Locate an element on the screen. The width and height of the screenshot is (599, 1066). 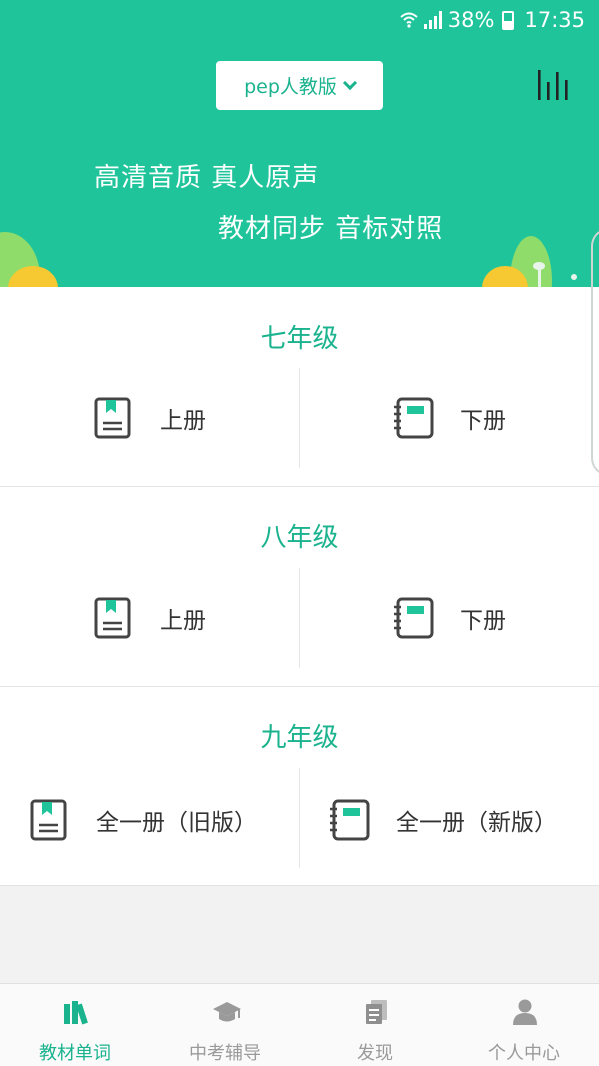
nav-tab-textbook-words: 教材单词 is located at coordinates (75, 1025).